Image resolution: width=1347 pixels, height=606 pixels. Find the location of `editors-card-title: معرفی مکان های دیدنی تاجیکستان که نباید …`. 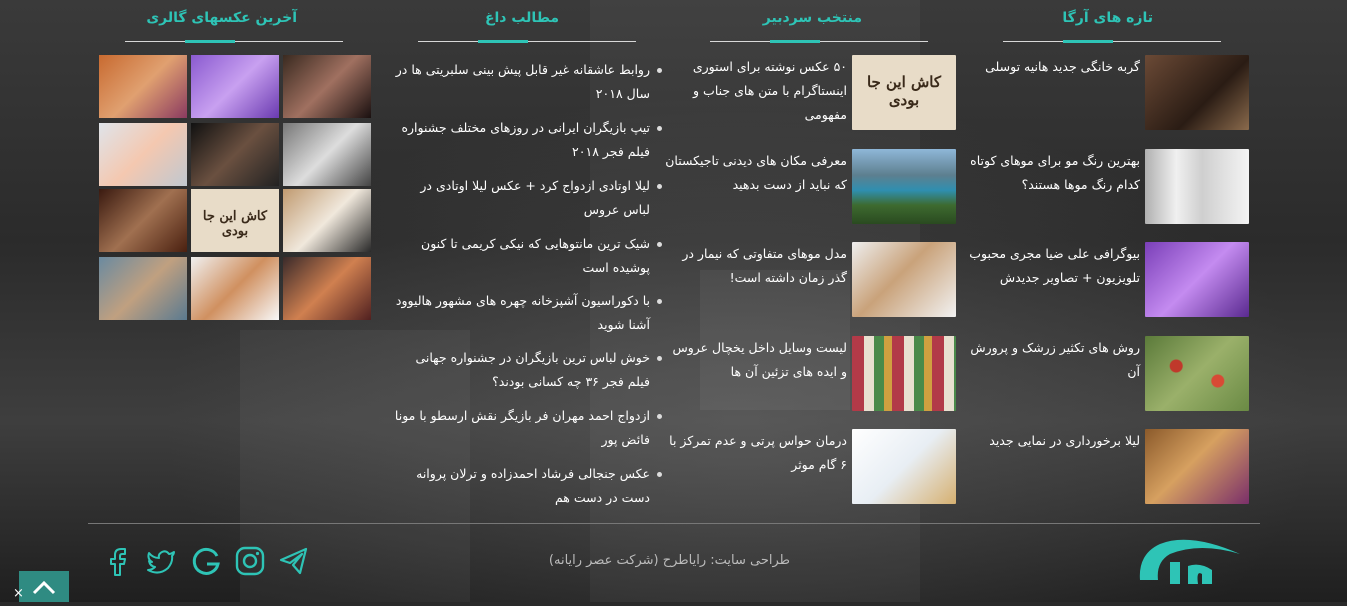

editors-card-title: معرفی مکان های دیدنی تاجیکستان که نباید … is located at coordinates (756, 172).